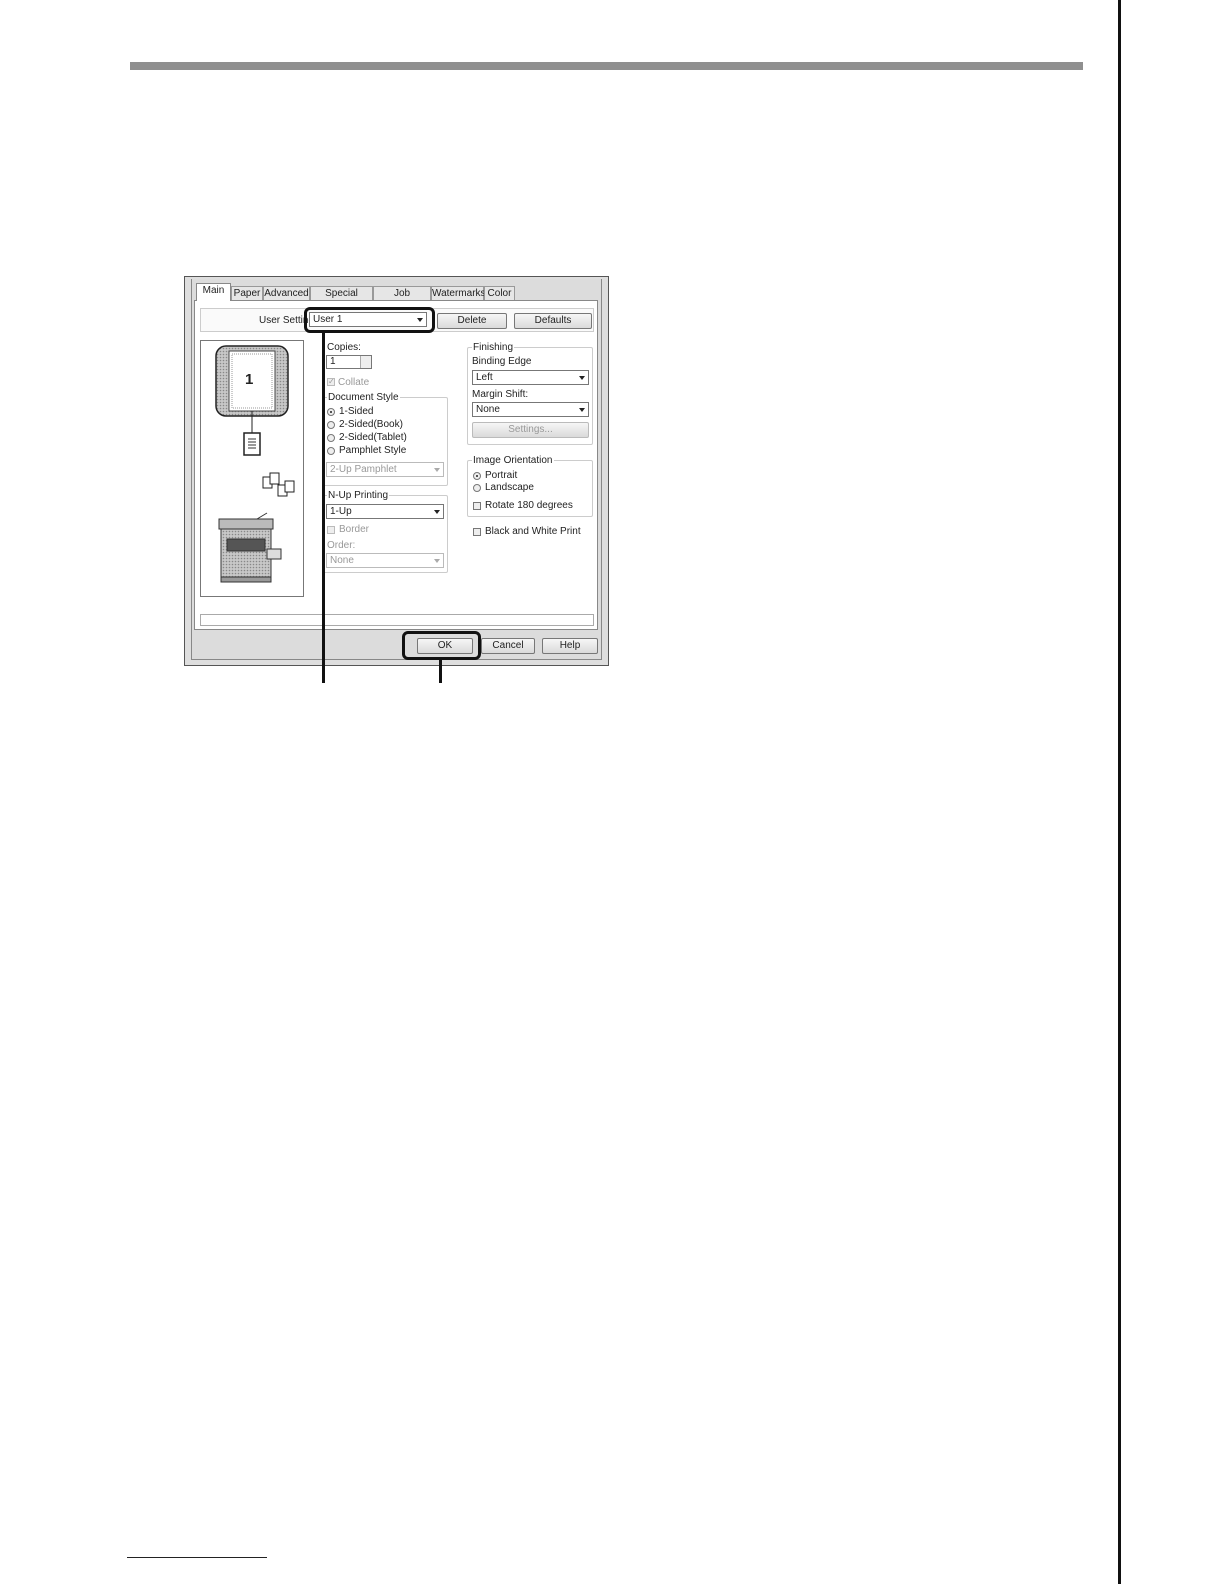 The image size is (1224, 1584). Describe the element at coordinates (402, 299) in the screenshot. I see `tab-job-handling: Job Handling` at that location.